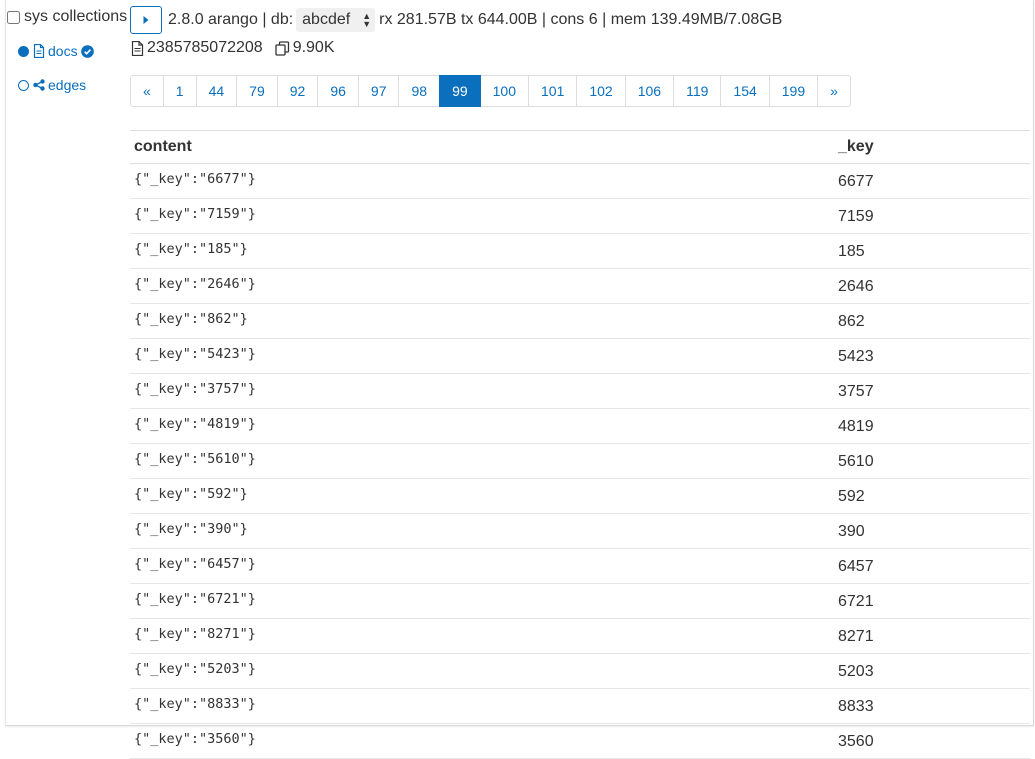 Image resolution: width=1035 pixels, height=759 pixels. What do you see at coordinates (313, 47) in the screenshot?
I see `collection-size: 9.90K` at bounding box center [313, 47].